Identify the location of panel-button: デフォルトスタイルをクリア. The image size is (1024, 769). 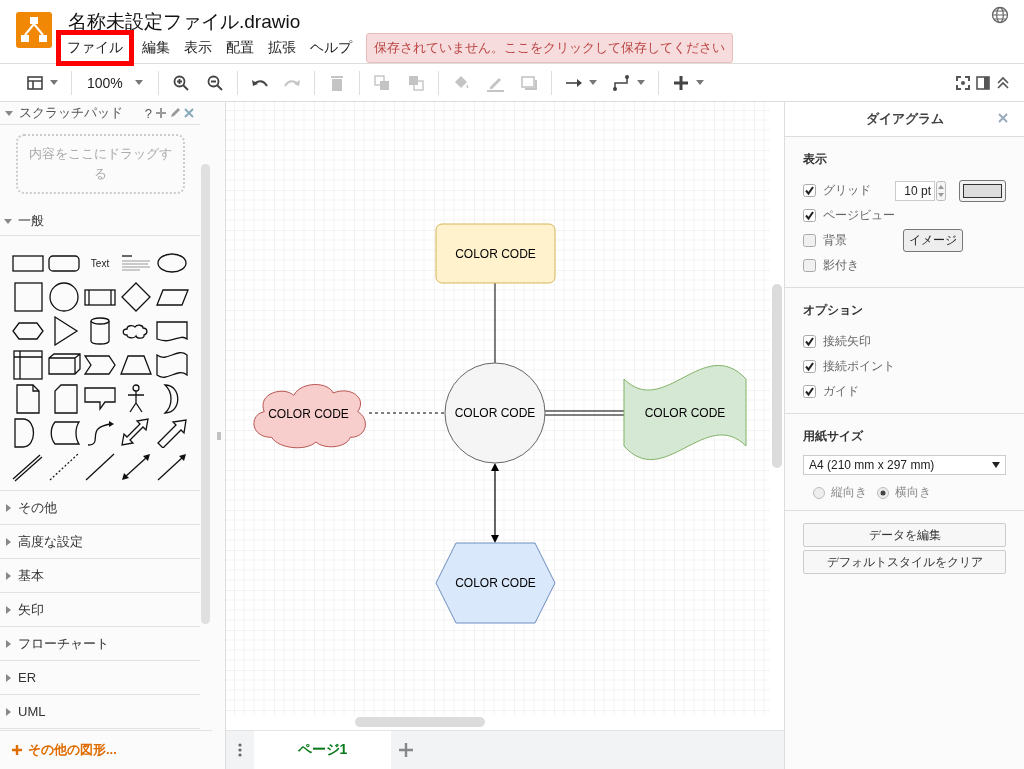
(904, 562).